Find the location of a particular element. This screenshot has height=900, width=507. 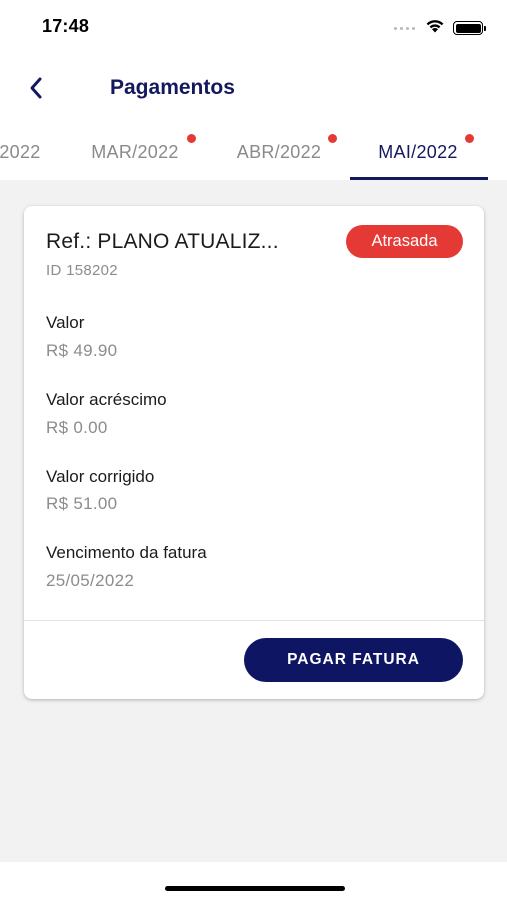

active-tab-indicator is located at coordinates (419, 178).